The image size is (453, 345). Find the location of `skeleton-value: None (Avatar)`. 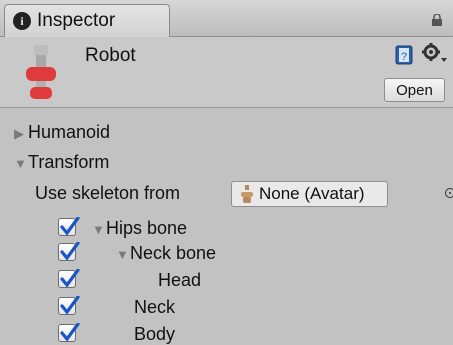

skeleton-value: None (Avatar) is located at coordinates (312, 193).